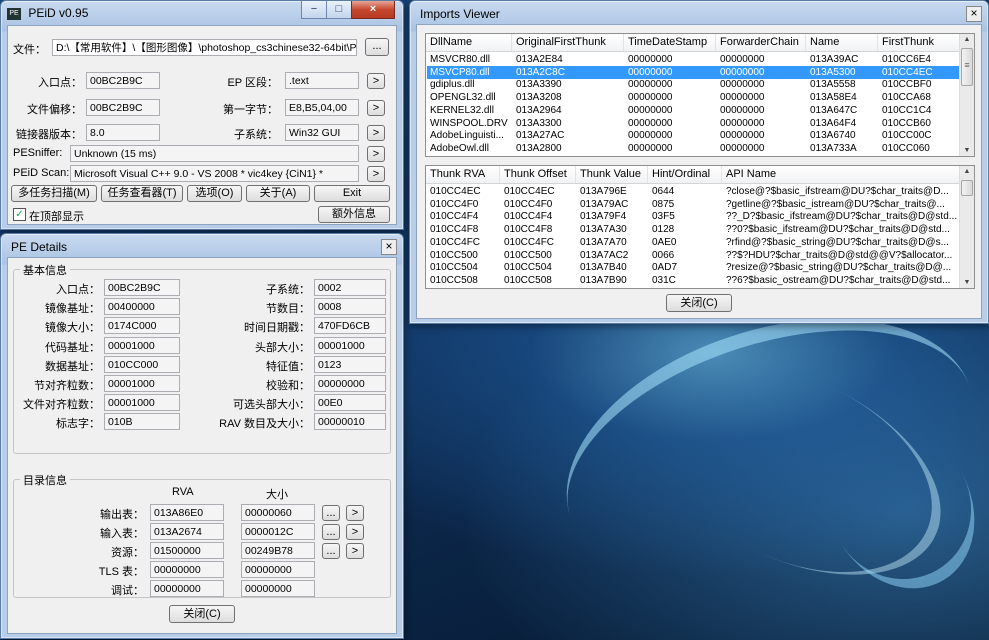 The height and width of the screenshot is (640, 989). I want to click on dll-column-header: ForwarderChain, so click(761, 42).